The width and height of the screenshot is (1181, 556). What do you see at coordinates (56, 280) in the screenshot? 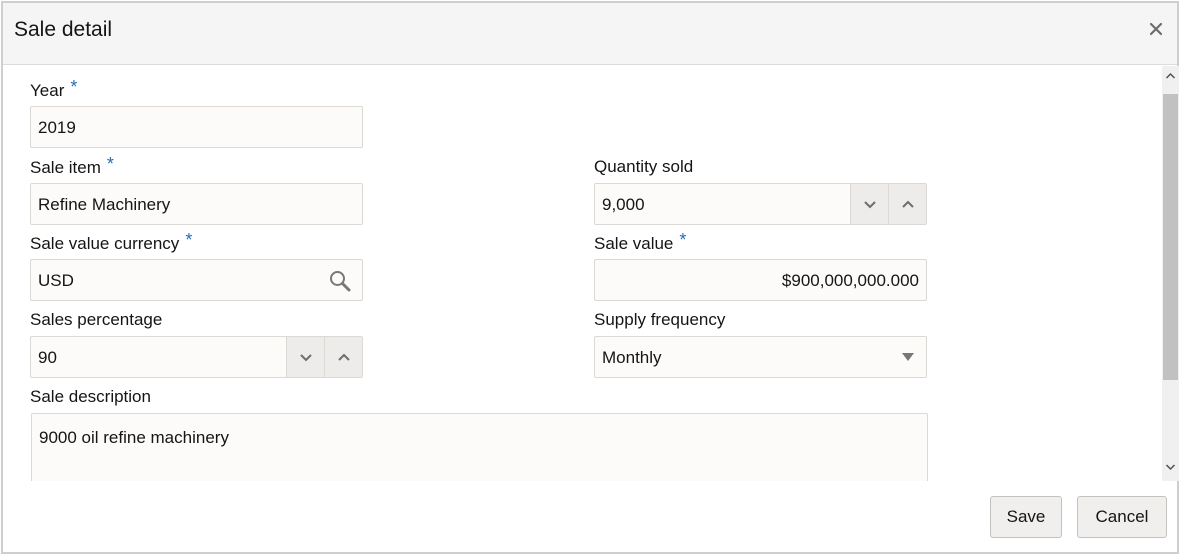
I see `currency-value: USD` at bounding box center [56, 280].